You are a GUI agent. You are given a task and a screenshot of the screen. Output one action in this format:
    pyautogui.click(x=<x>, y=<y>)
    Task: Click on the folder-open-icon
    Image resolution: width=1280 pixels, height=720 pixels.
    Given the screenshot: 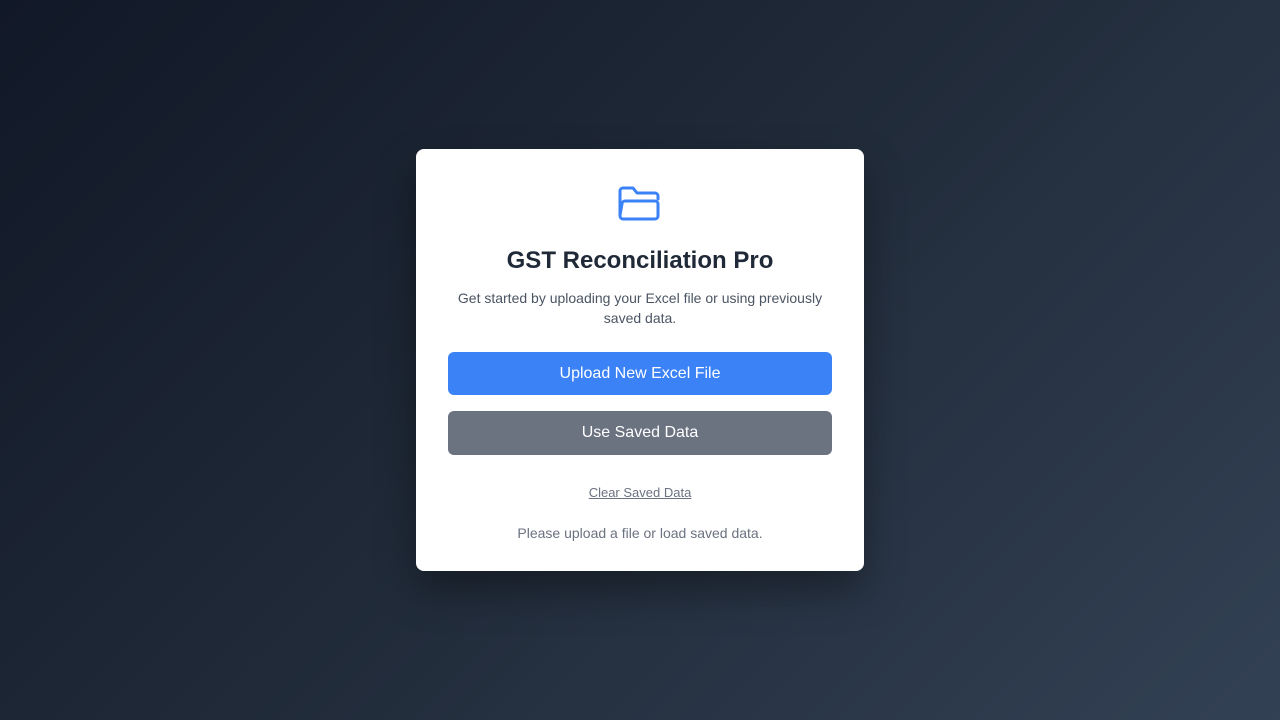 What is the action you would take?
    pyautogui.click(x=640, y=205)
    